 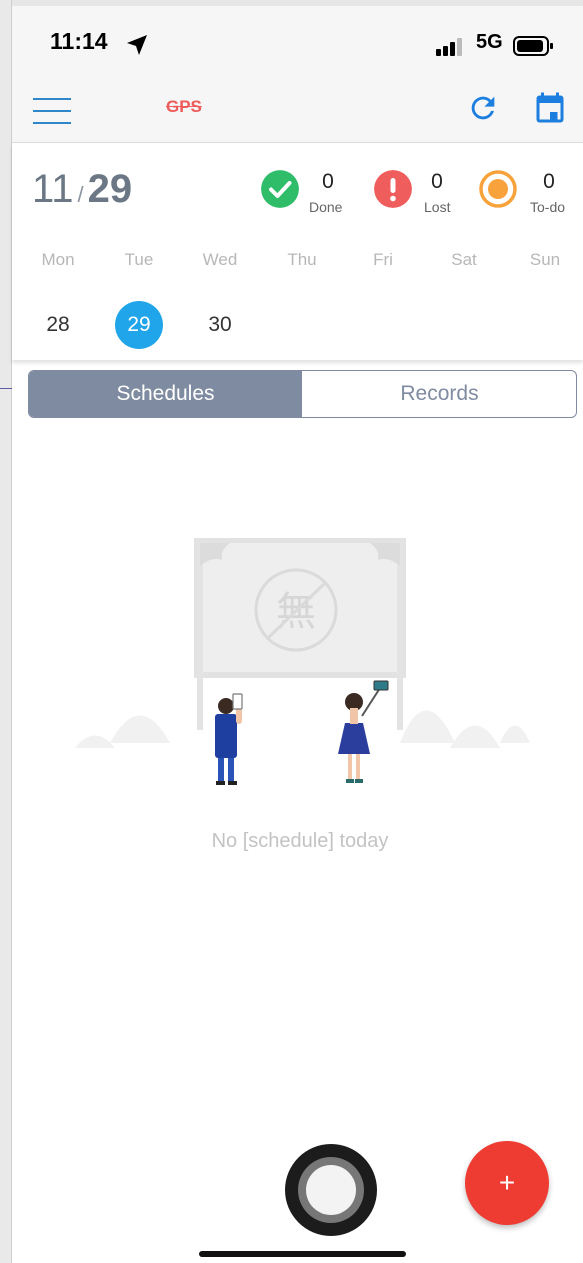 What do you see at coordinates (184, 106) in the screenshot?
I see `app-title: GPS` at bounding box center [184, 106].